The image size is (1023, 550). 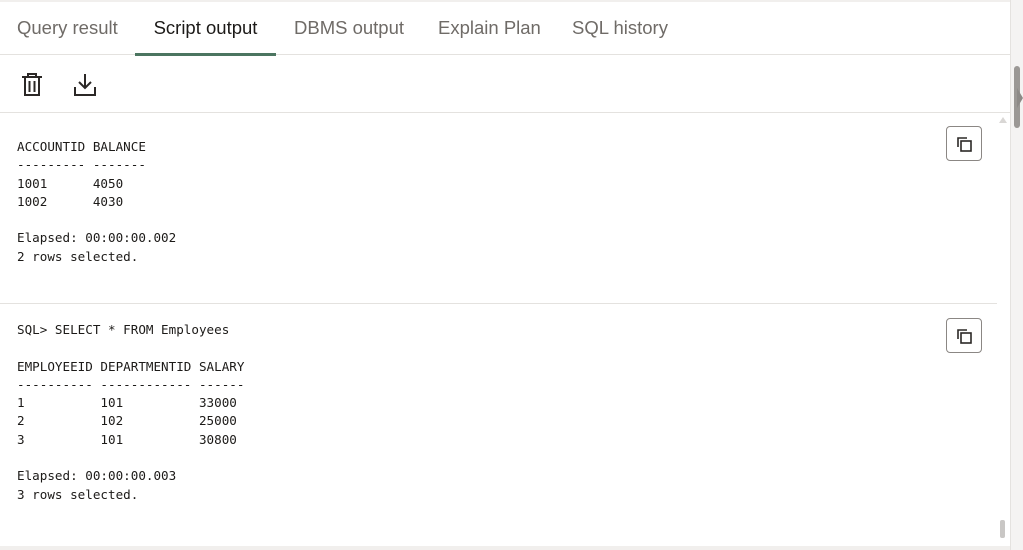 I want to click on clear-output-button, so click(x=32, y=85).